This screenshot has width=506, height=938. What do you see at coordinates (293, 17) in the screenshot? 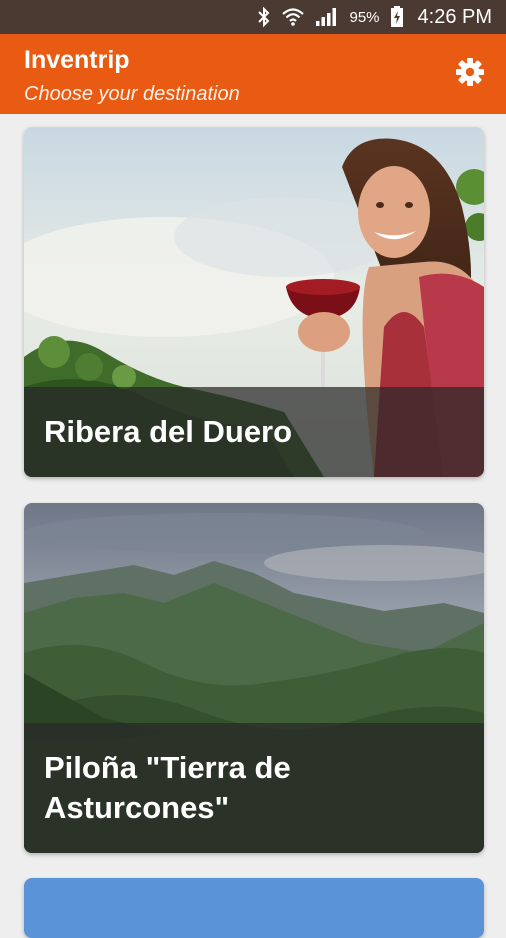
I see `wifi-icon` at bounding box center [293, 17].